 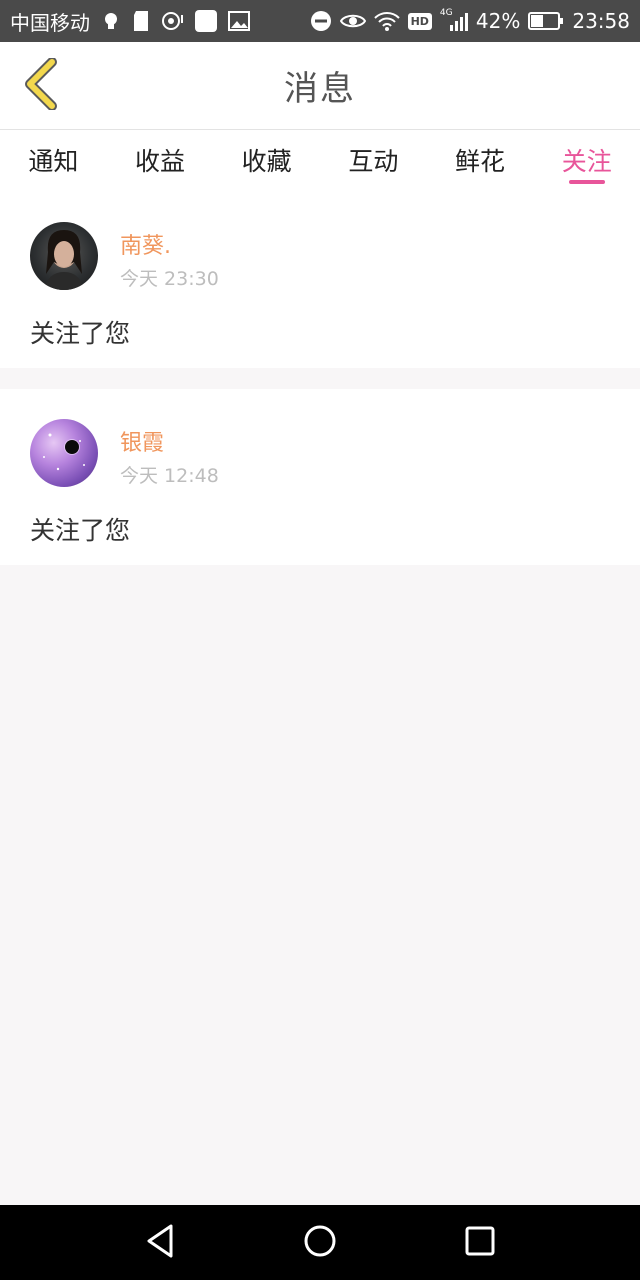 What do you see at coordinates (266, 161) in the screenshot?
I see `tab-label: 收藏` at bounding box center [266, 161].